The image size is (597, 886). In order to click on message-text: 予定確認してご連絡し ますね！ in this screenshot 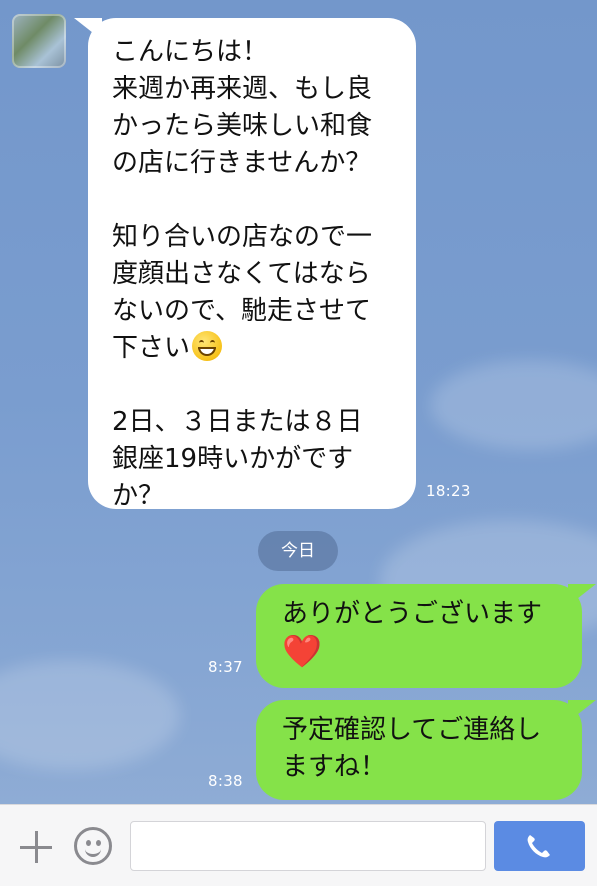, I will do `click(412, 748)`.